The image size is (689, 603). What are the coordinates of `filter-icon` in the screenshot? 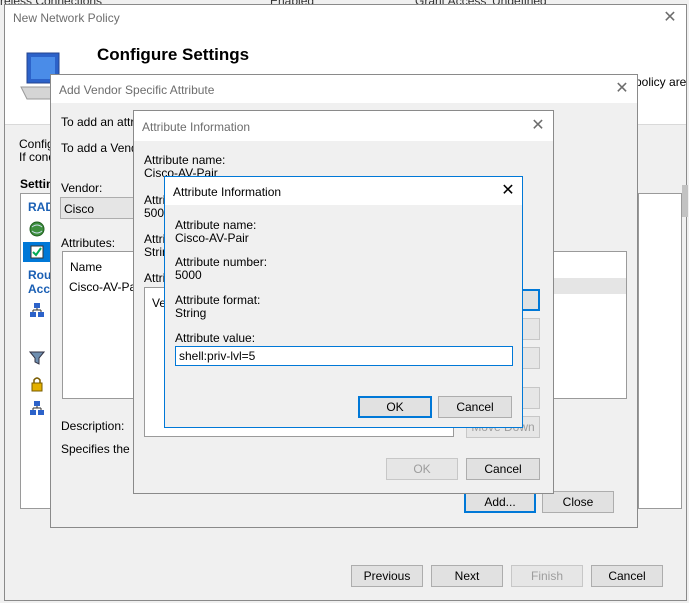 It's located at (37, 358).